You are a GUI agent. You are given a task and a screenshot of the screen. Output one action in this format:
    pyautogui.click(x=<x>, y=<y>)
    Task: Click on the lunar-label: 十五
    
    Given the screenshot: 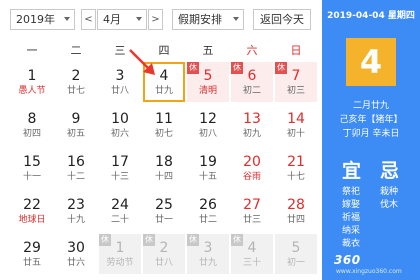 What is the action you would take?
    pyautogui.click(x=207, y=177)
    